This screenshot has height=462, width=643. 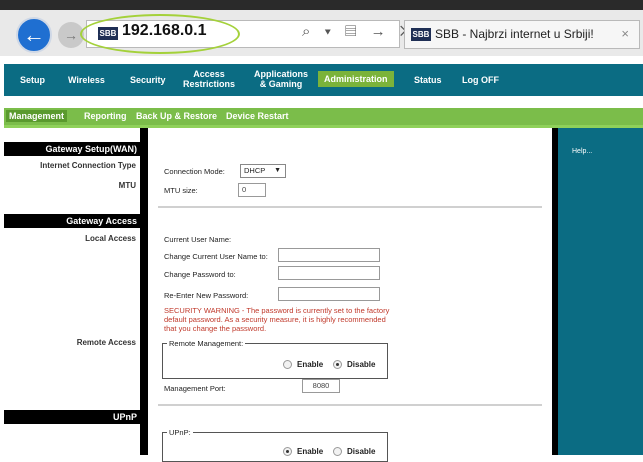 I want to click on section-gateway-setup-wan: Gateway Setup(WAN), so click(x=72, y=149).